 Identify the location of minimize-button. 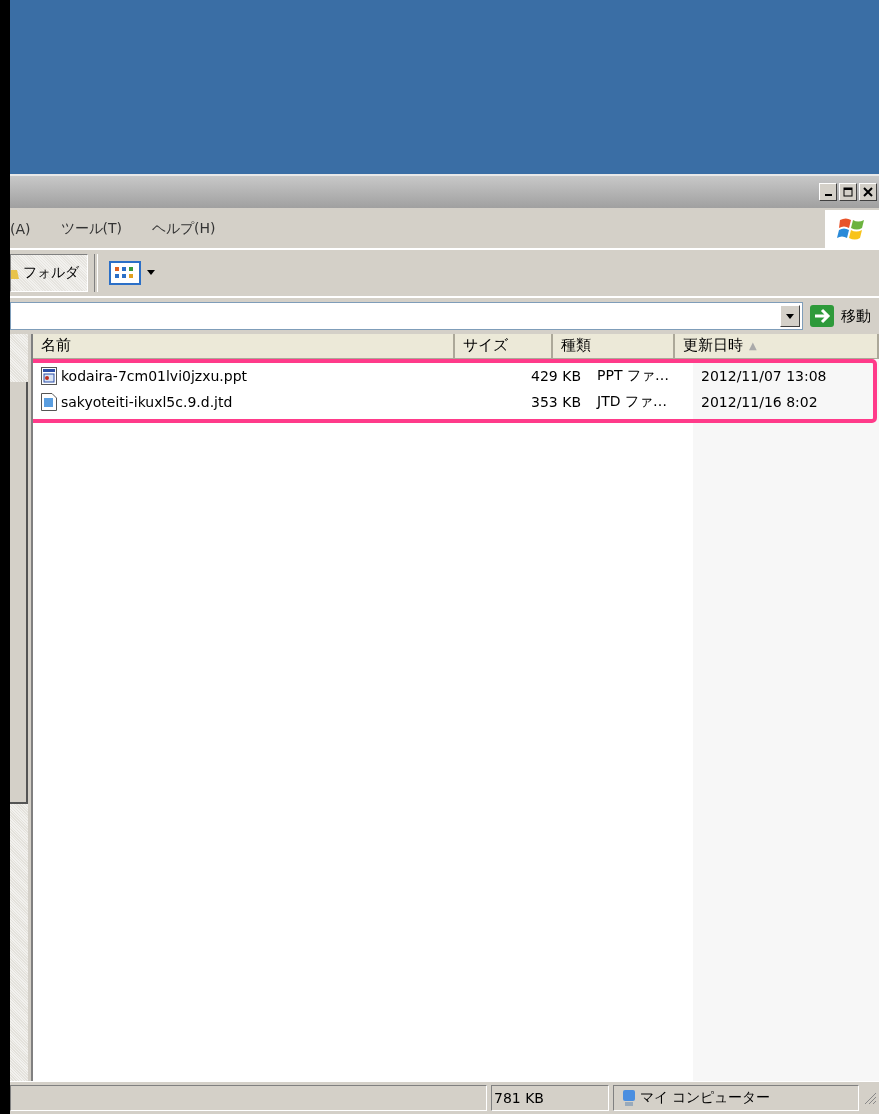
(828, 192).